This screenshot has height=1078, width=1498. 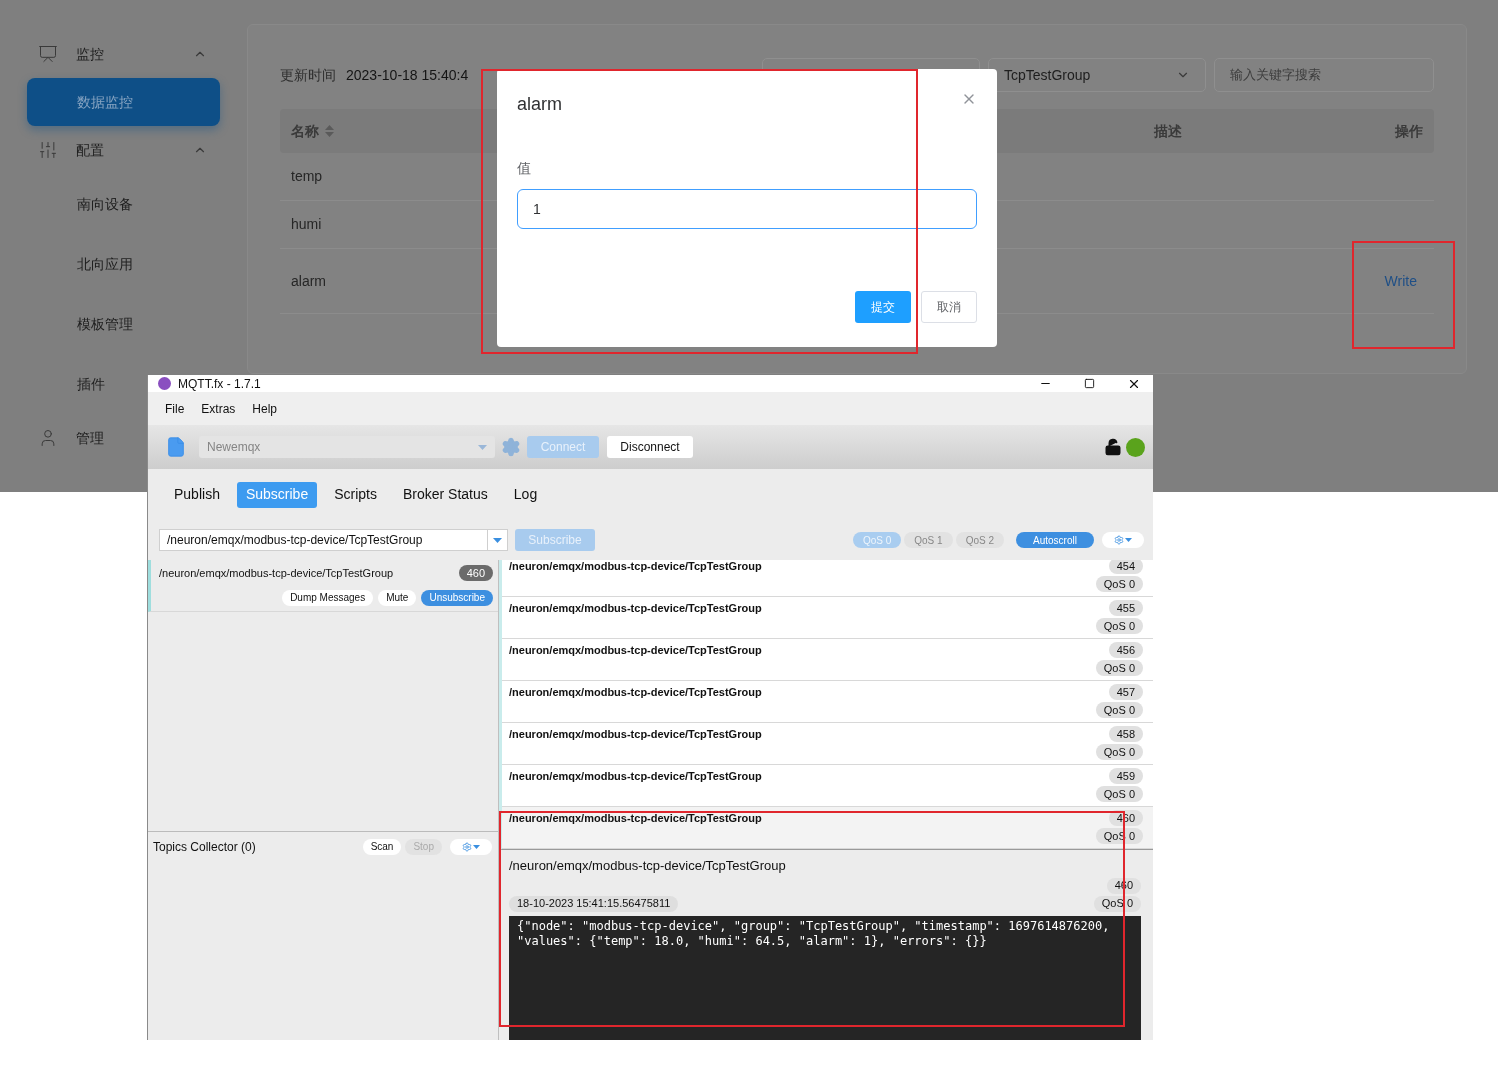 I want to click on chart-icon, so click(x=48, y=54).